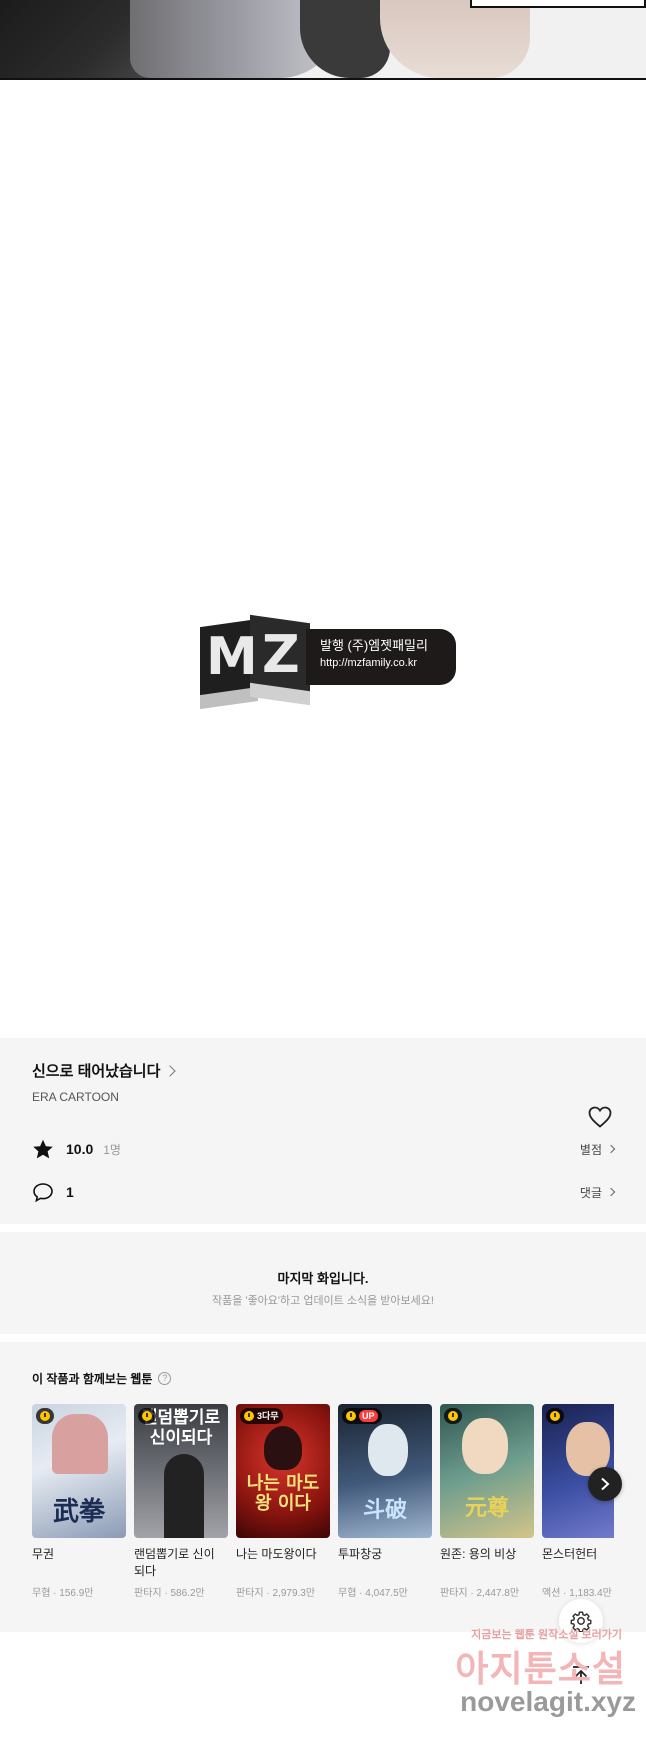  I want to click on rec-meta: 판타지 · 2,979.3만, so click(276, 1593).